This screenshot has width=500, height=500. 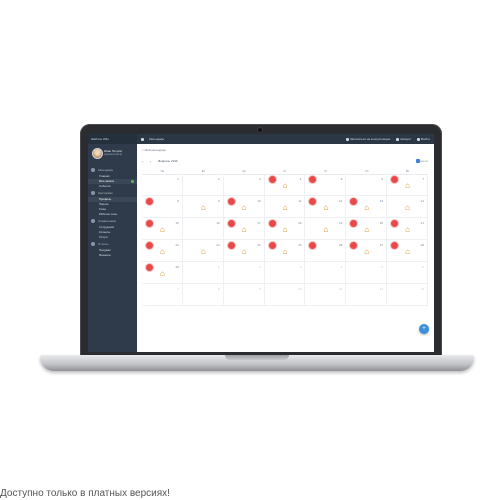 What do you see at coordinates (112, 193) in the screenshot?
I see `sidebar-section: Настройки` at bounding box center [112, 193].